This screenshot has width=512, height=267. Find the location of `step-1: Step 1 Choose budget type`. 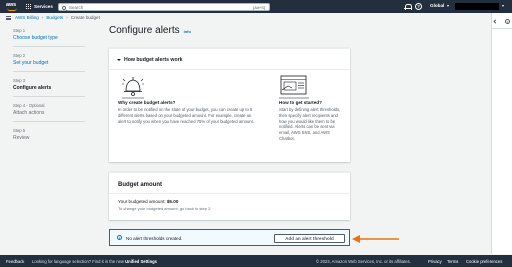

step-1: Step 1 Choose budget type is located at coordinates (35, 34).